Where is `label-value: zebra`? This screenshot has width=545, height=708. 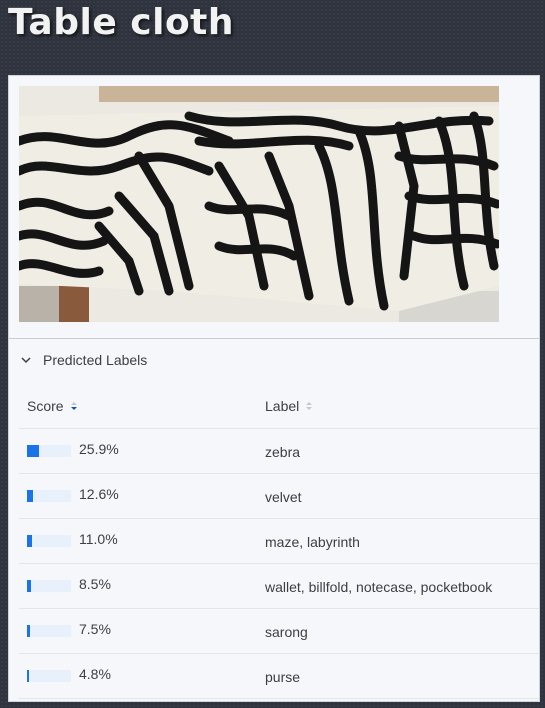
label-value: zebra is located at coordinates (283, 452).